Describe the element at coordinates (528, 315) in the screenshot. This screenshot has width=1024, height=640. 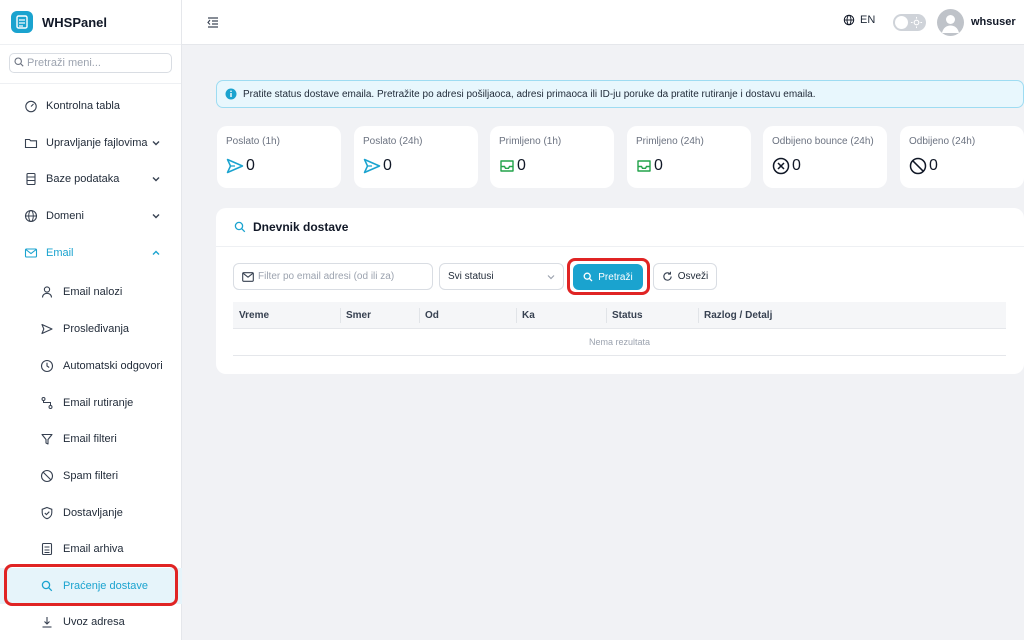
I see `column-header: Ka` at that location.